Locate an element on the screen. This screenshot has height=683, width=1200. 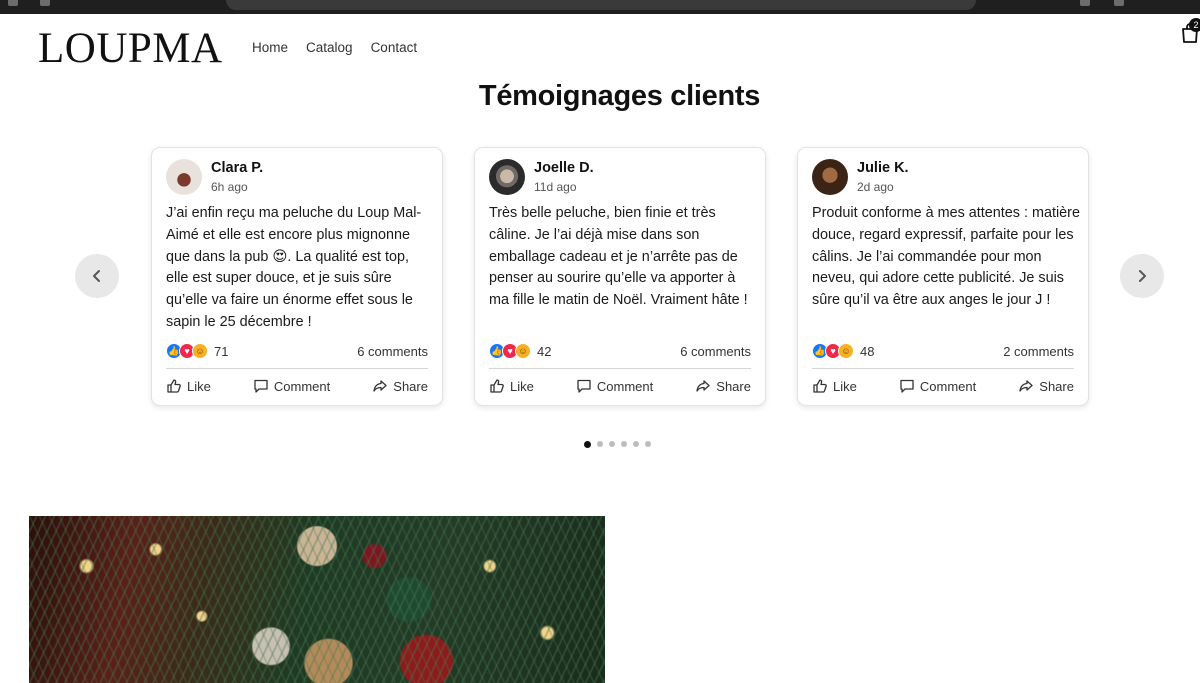
site-header: LOUPMA Home Catalog Contact is located at coordinates (600, 48).